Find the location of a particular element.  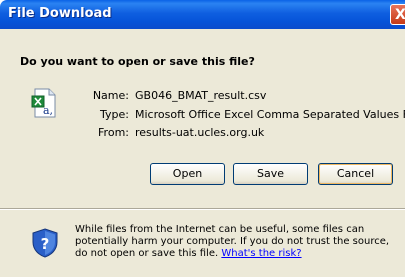

excel-csv-file-icon: a, is located at coordinates (43, 103).